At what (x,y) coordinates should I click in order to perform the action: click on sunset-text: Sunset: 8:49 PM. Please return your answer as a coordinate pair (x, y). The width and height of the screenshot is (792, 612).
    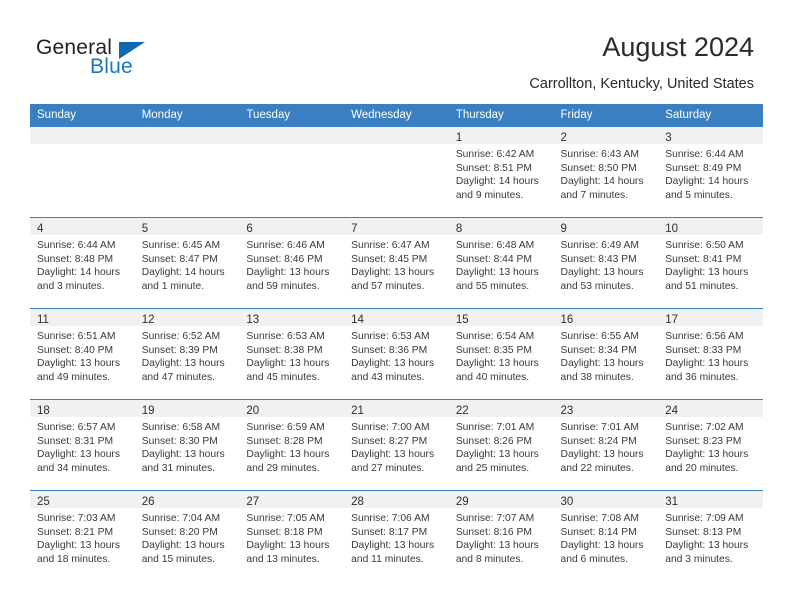
    Looking at the image, I should click on (703, 168).